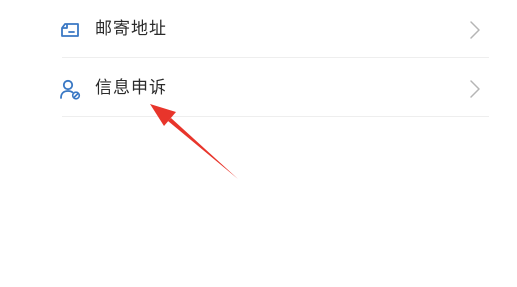  Describe the element at coordinates (131, 88) in the screenshot. I see `menu-item-label: 信息申诉` at that location.